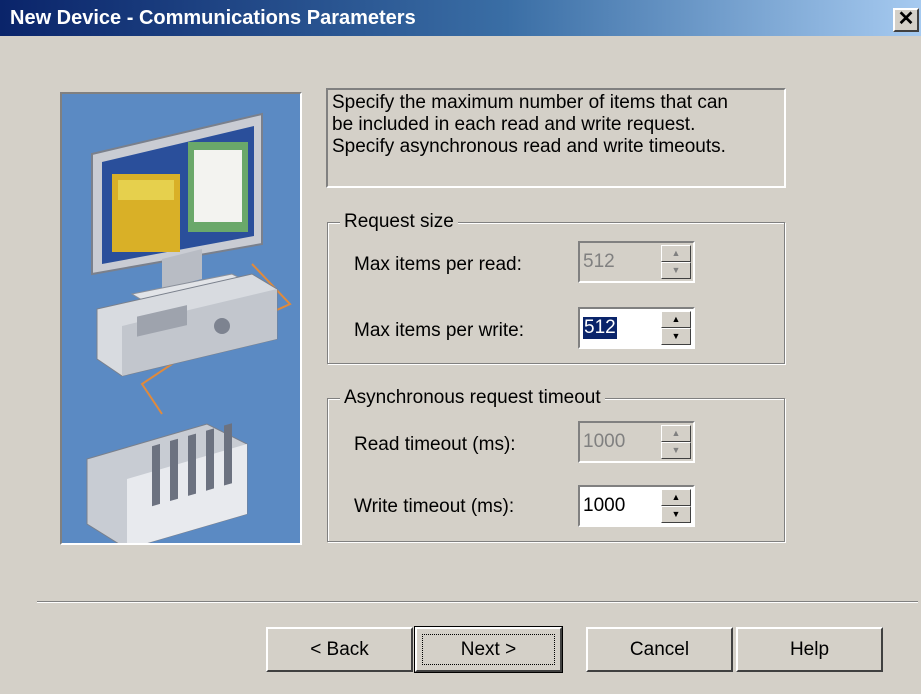 The image size is (921, 694). I want to click on help-button-label: Help, so click(809, 649).